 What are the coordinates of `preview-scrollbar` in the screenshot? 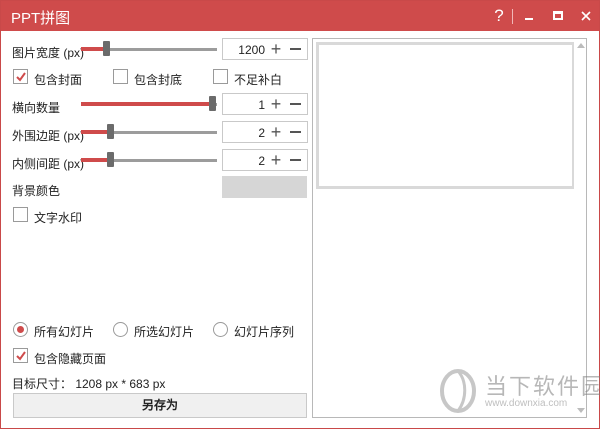 It's located at (580, 228).